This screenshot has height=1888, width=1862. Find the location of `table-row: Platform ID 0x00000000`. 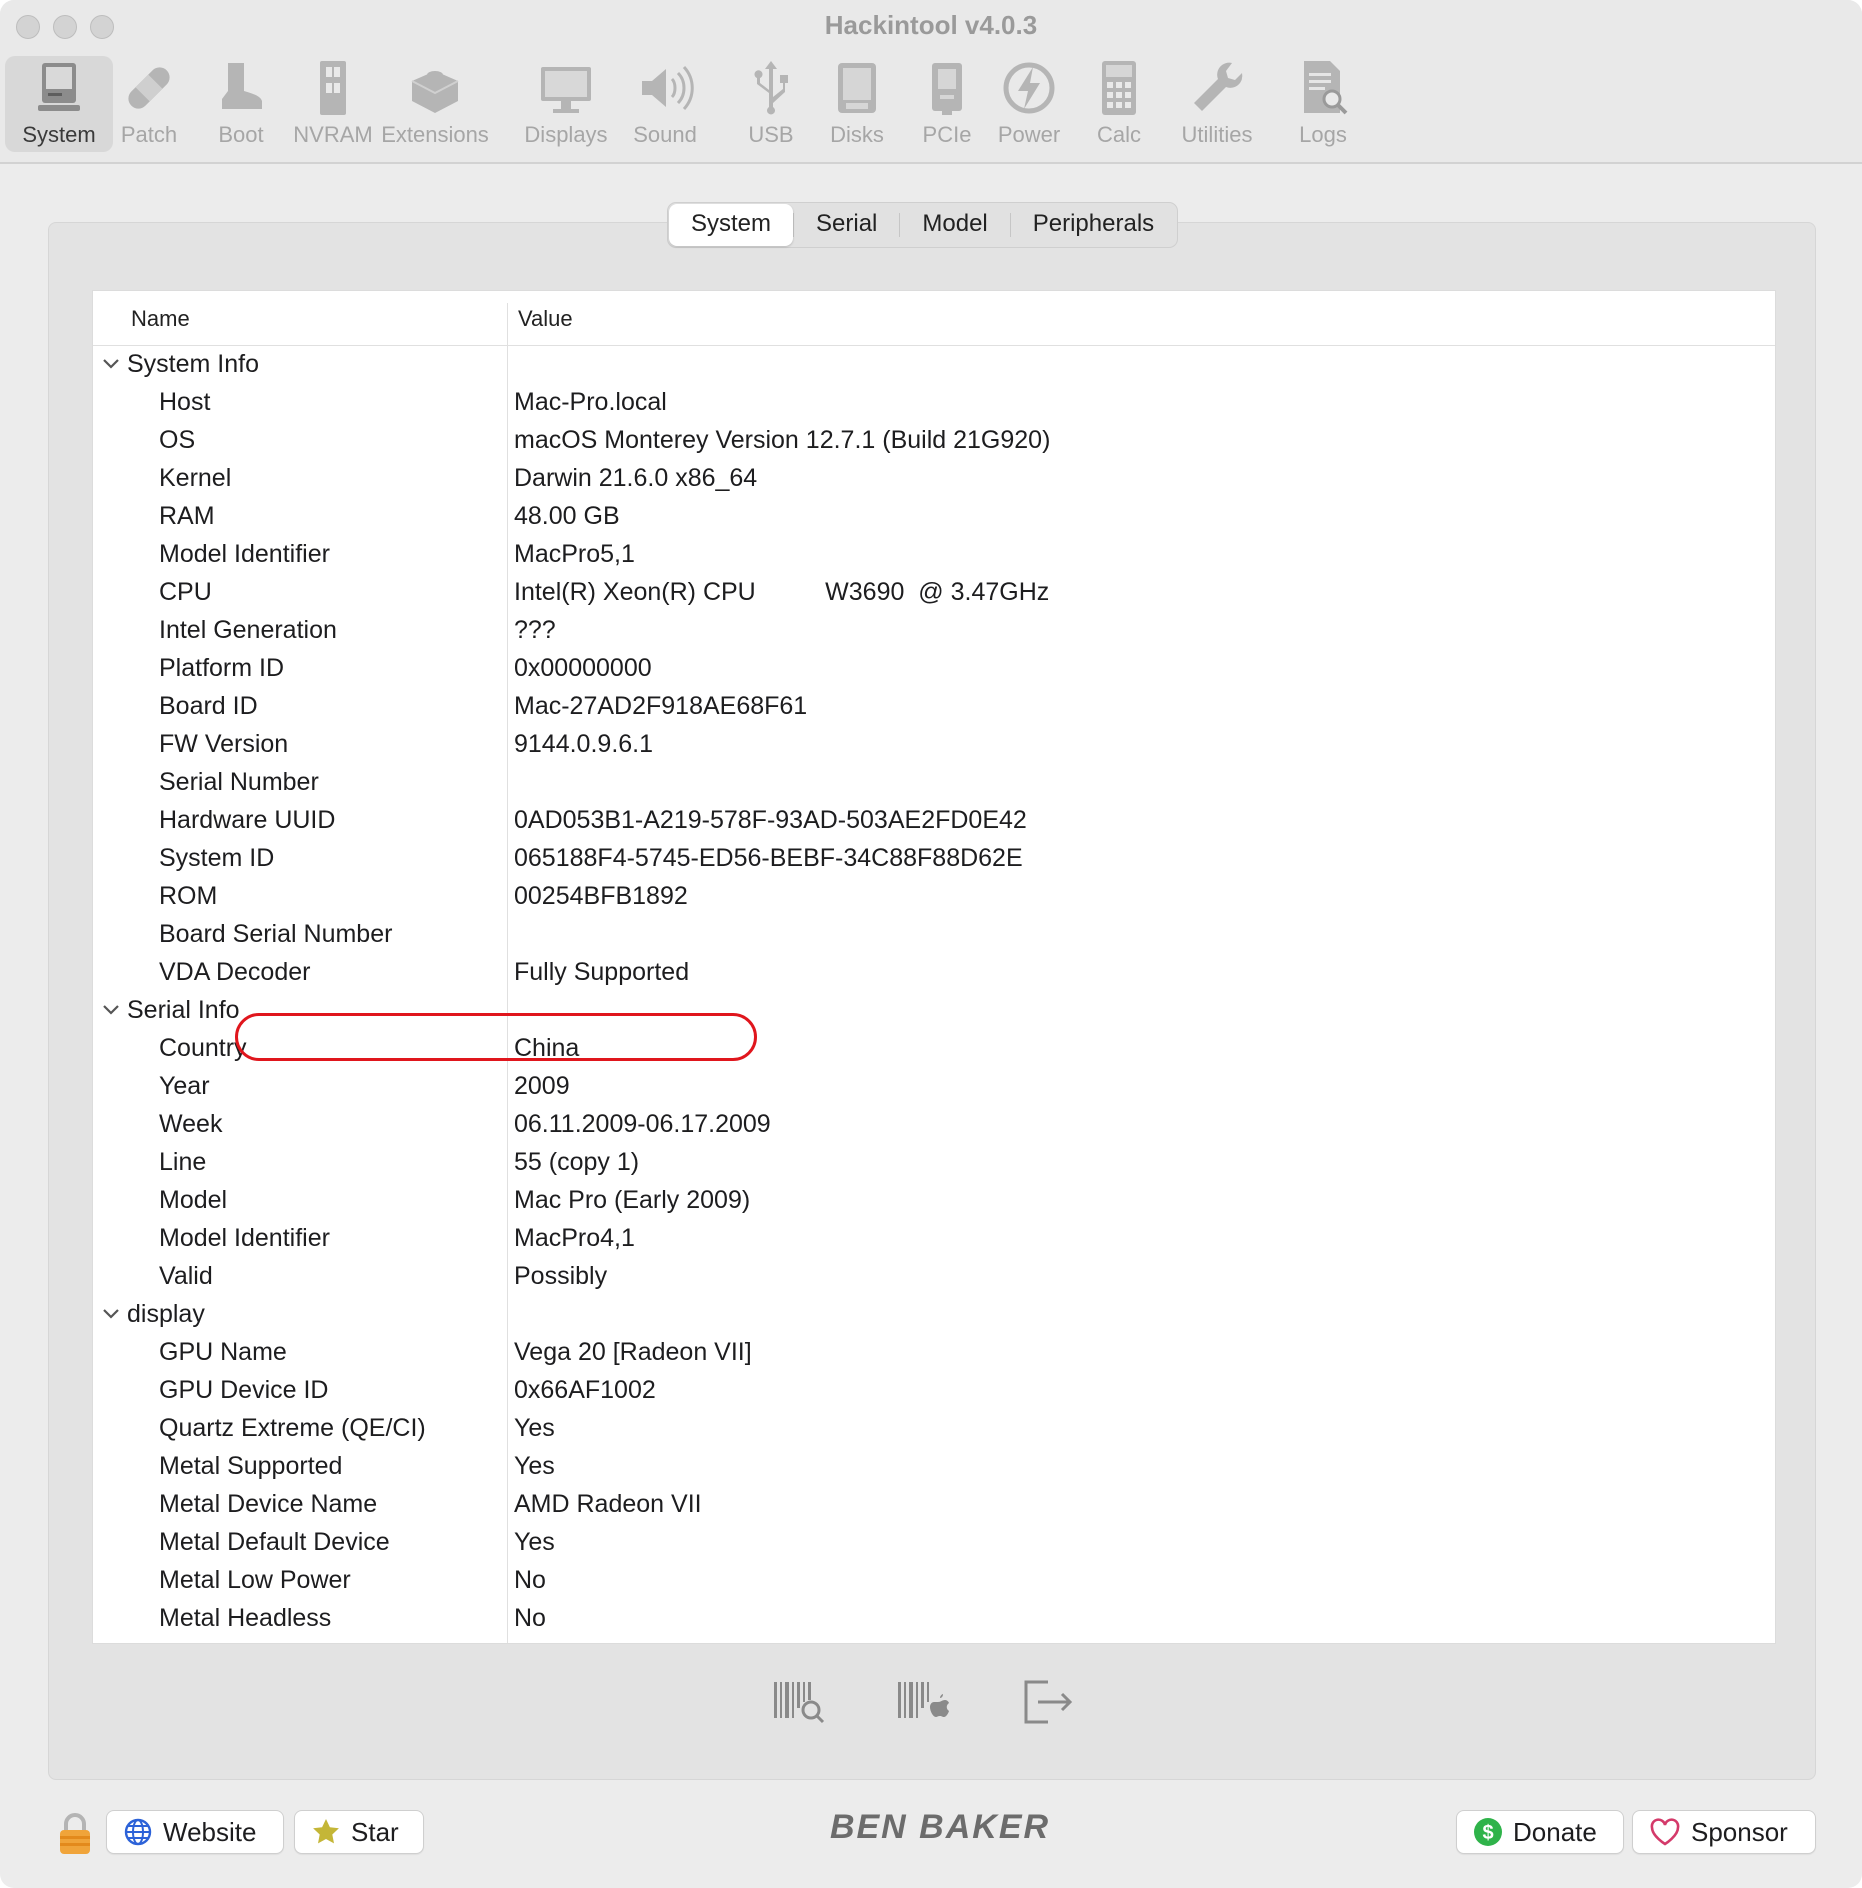

table-row: Platform ID 0x00000000 is located at coordinates (934, 668).